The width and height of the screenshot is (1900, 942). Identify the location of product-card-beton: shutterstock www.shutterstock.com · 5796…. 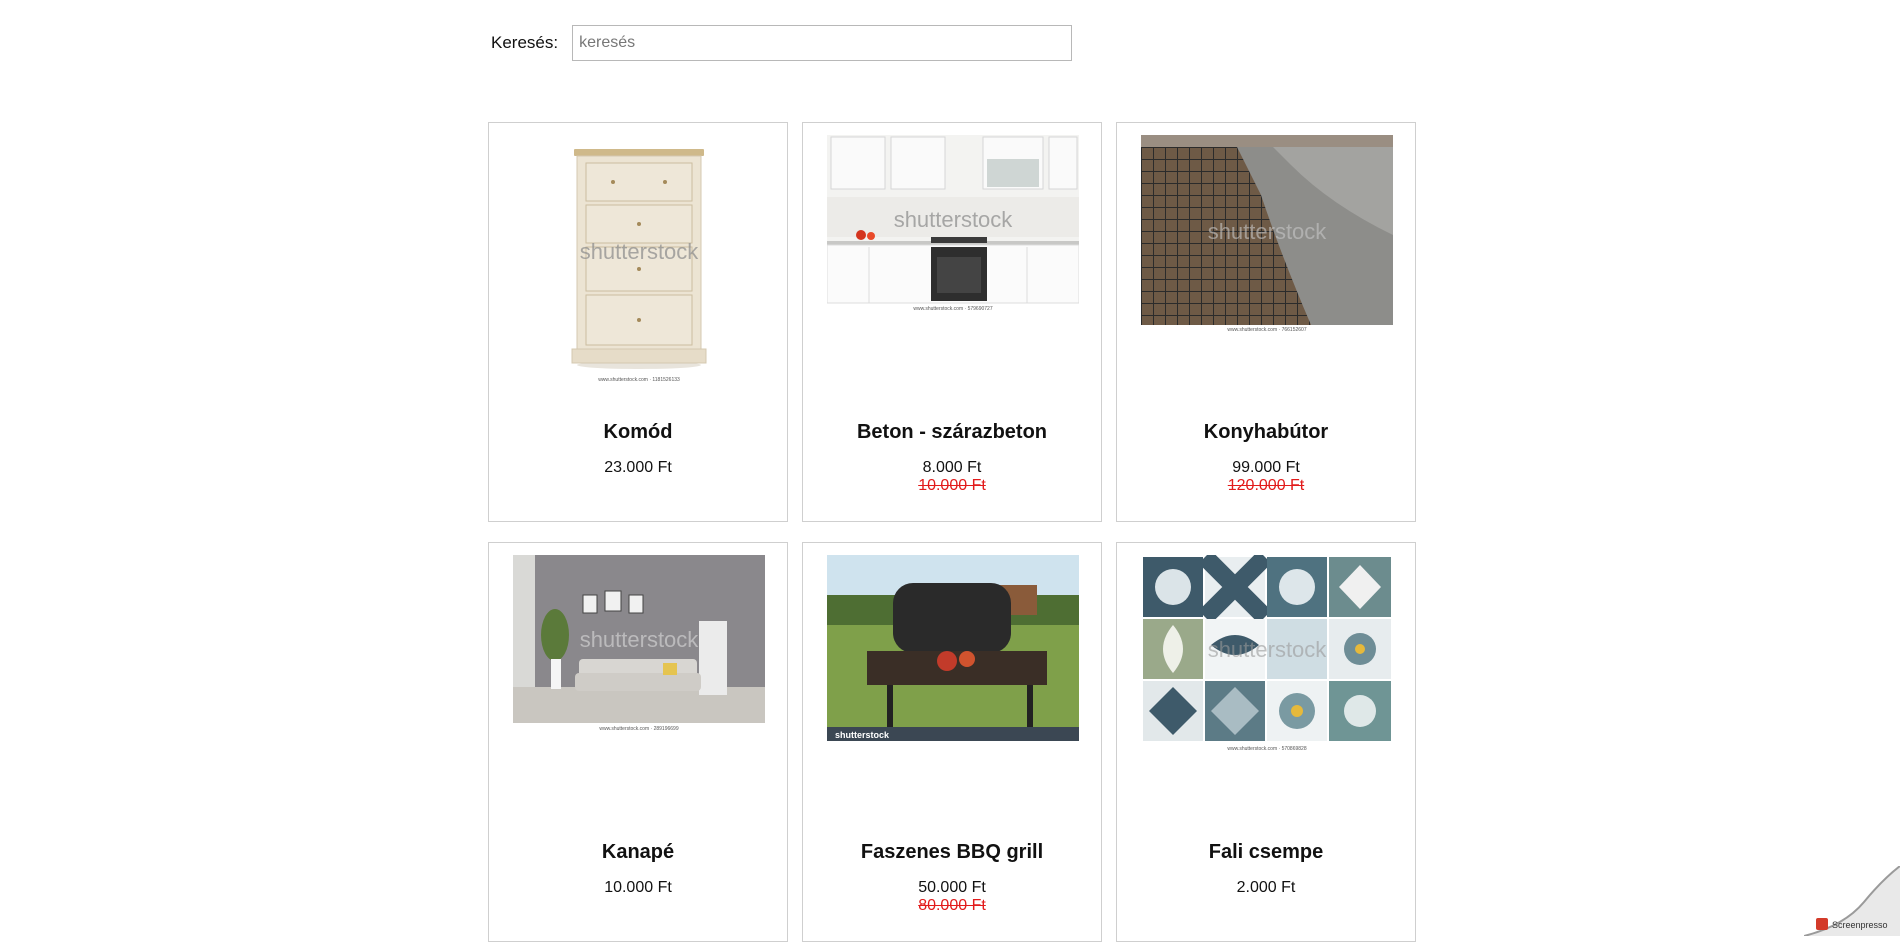
(952, 322).